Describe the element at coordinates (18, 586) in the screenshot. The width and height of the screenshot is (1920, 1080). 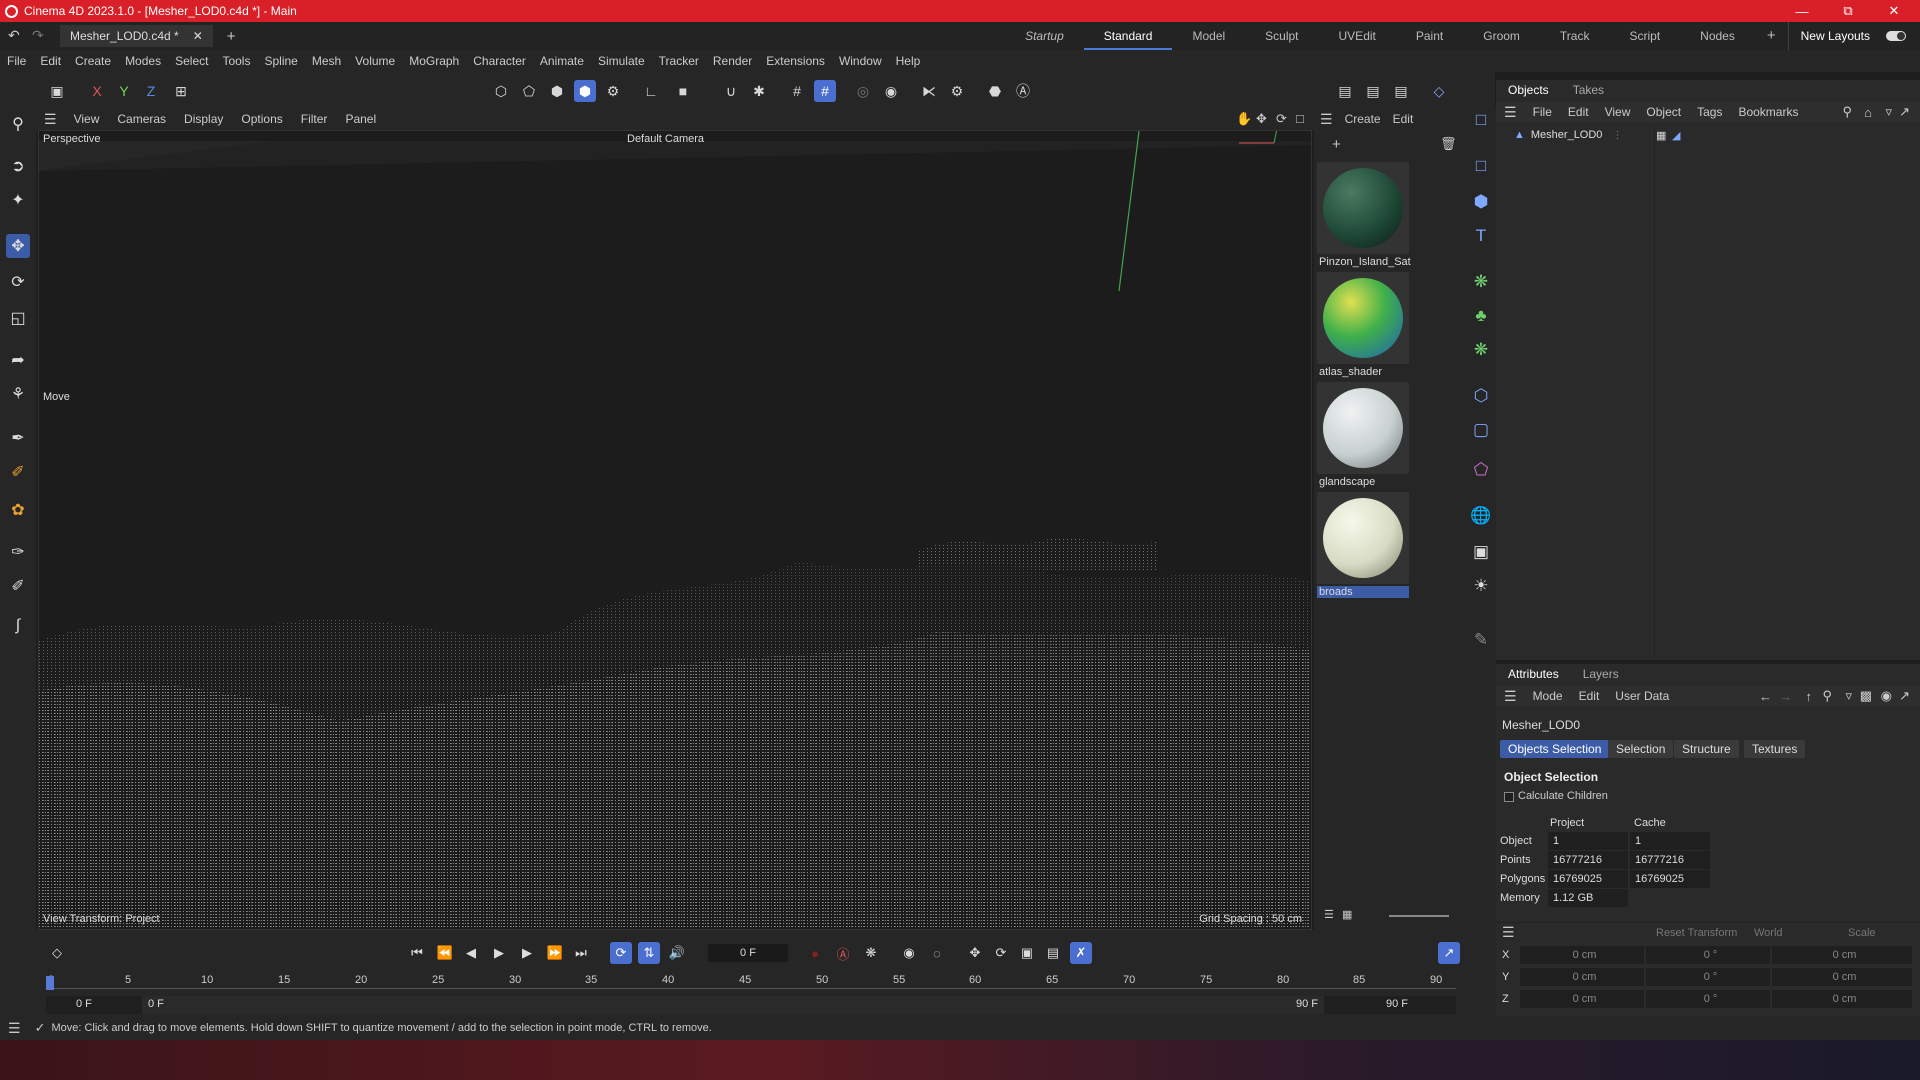
I see `eyedropper-icon: ✐` at that location.